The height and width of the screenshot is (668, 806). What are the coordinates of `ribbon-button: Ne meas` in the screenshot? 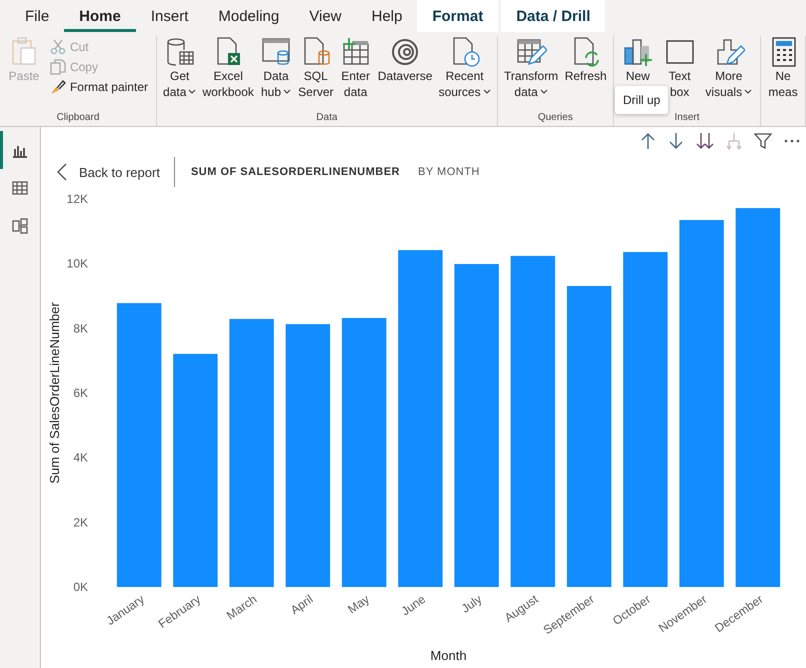 It's located at (783, 68).